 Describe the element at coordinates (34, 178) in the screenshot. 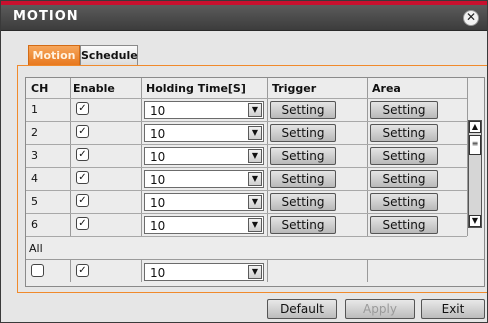

I see `channel-number: 4` at that location.